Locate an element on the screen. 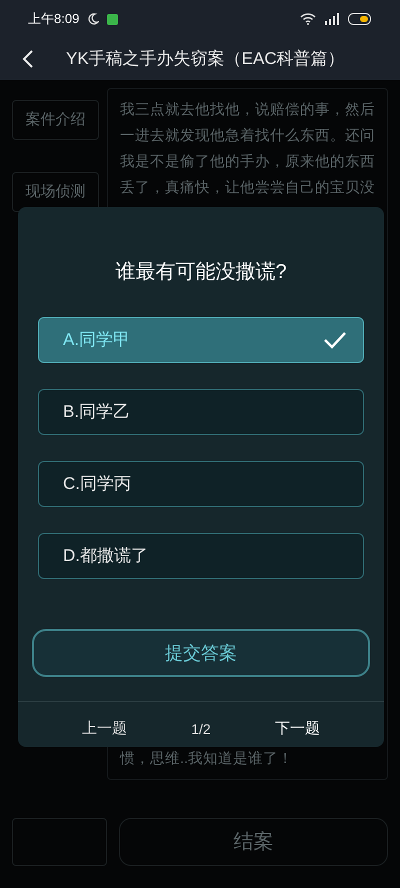 This screenshot has width=400, height=888. answer-option: D.都撒谎了 is located at coordinates (201, 556).